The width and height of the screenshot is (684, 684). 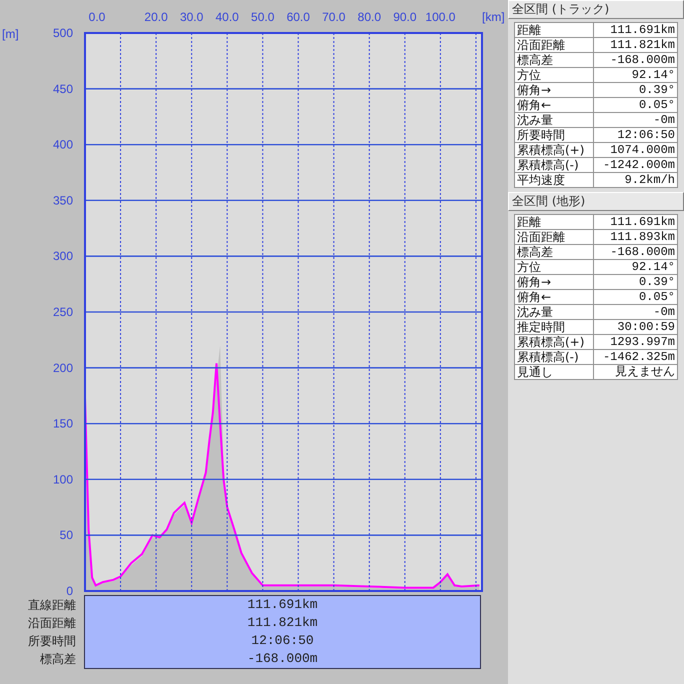 I want to click on tick-label: 80.0, so click(x=370, y=17).